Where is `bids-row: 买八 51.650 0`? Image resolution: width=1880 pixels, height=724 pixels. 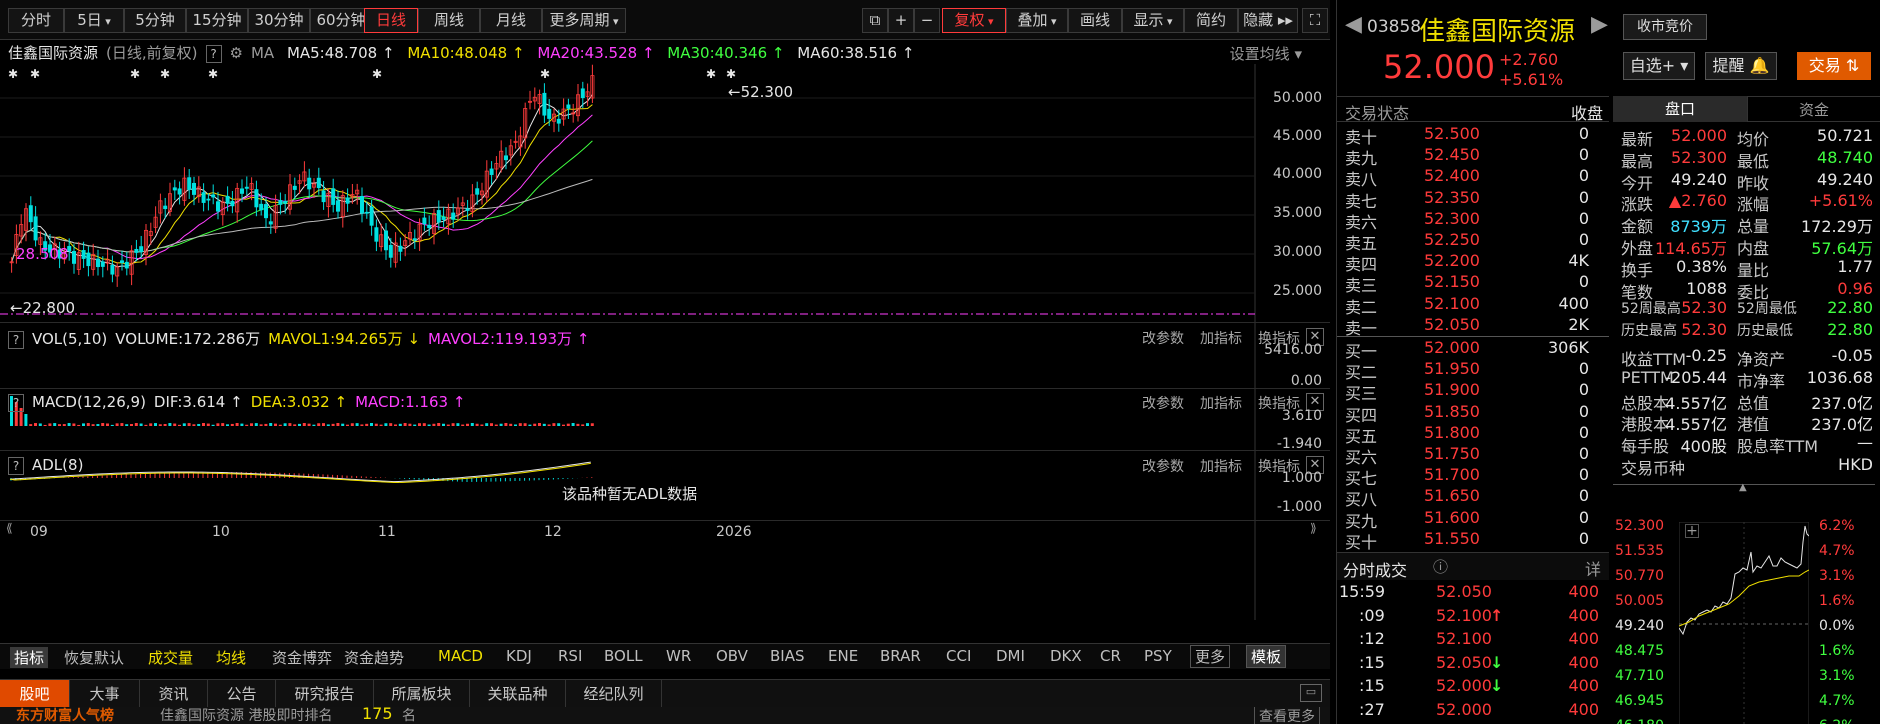 bids-row: 买八 51.650 0 is located at coordinates (1476, 497).